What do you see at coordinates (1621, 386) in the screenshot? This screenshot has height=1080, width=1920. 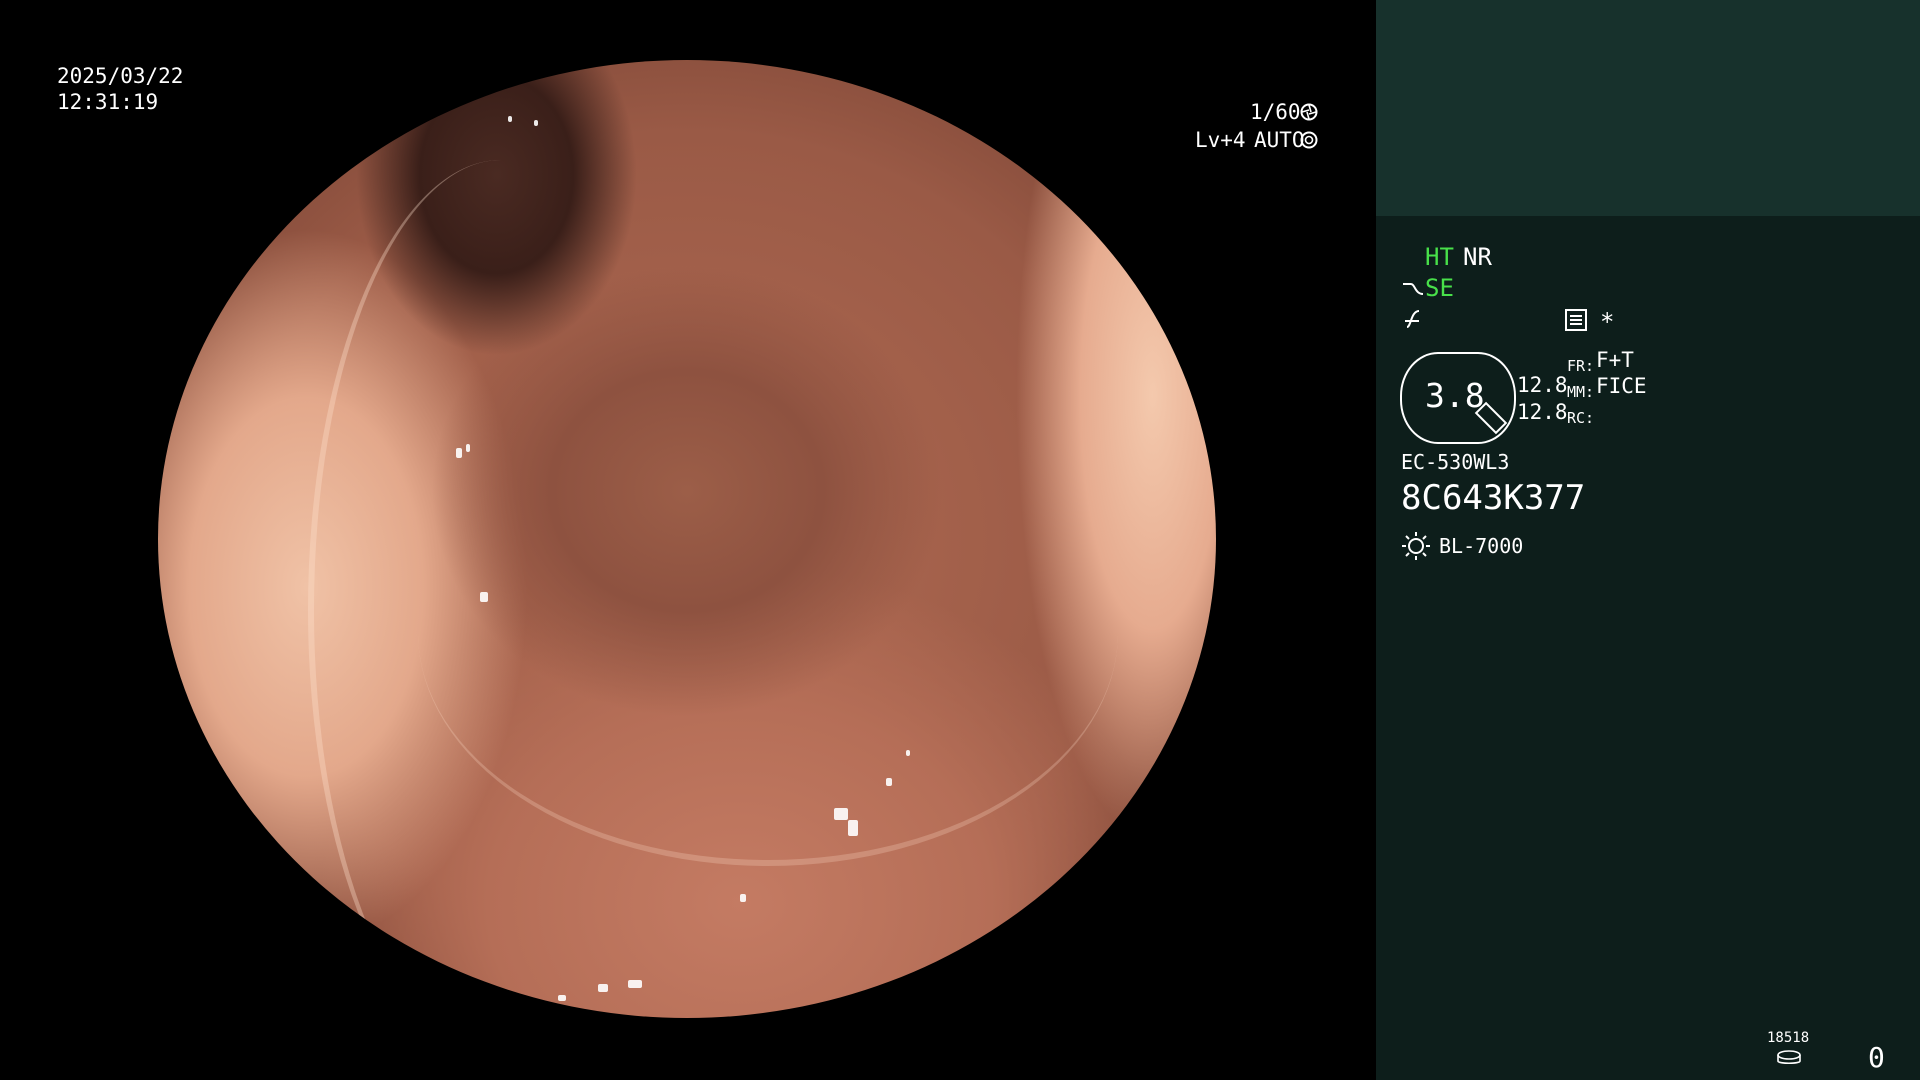 I see `mm-value: FICE` at bounding box center [1621, 386].